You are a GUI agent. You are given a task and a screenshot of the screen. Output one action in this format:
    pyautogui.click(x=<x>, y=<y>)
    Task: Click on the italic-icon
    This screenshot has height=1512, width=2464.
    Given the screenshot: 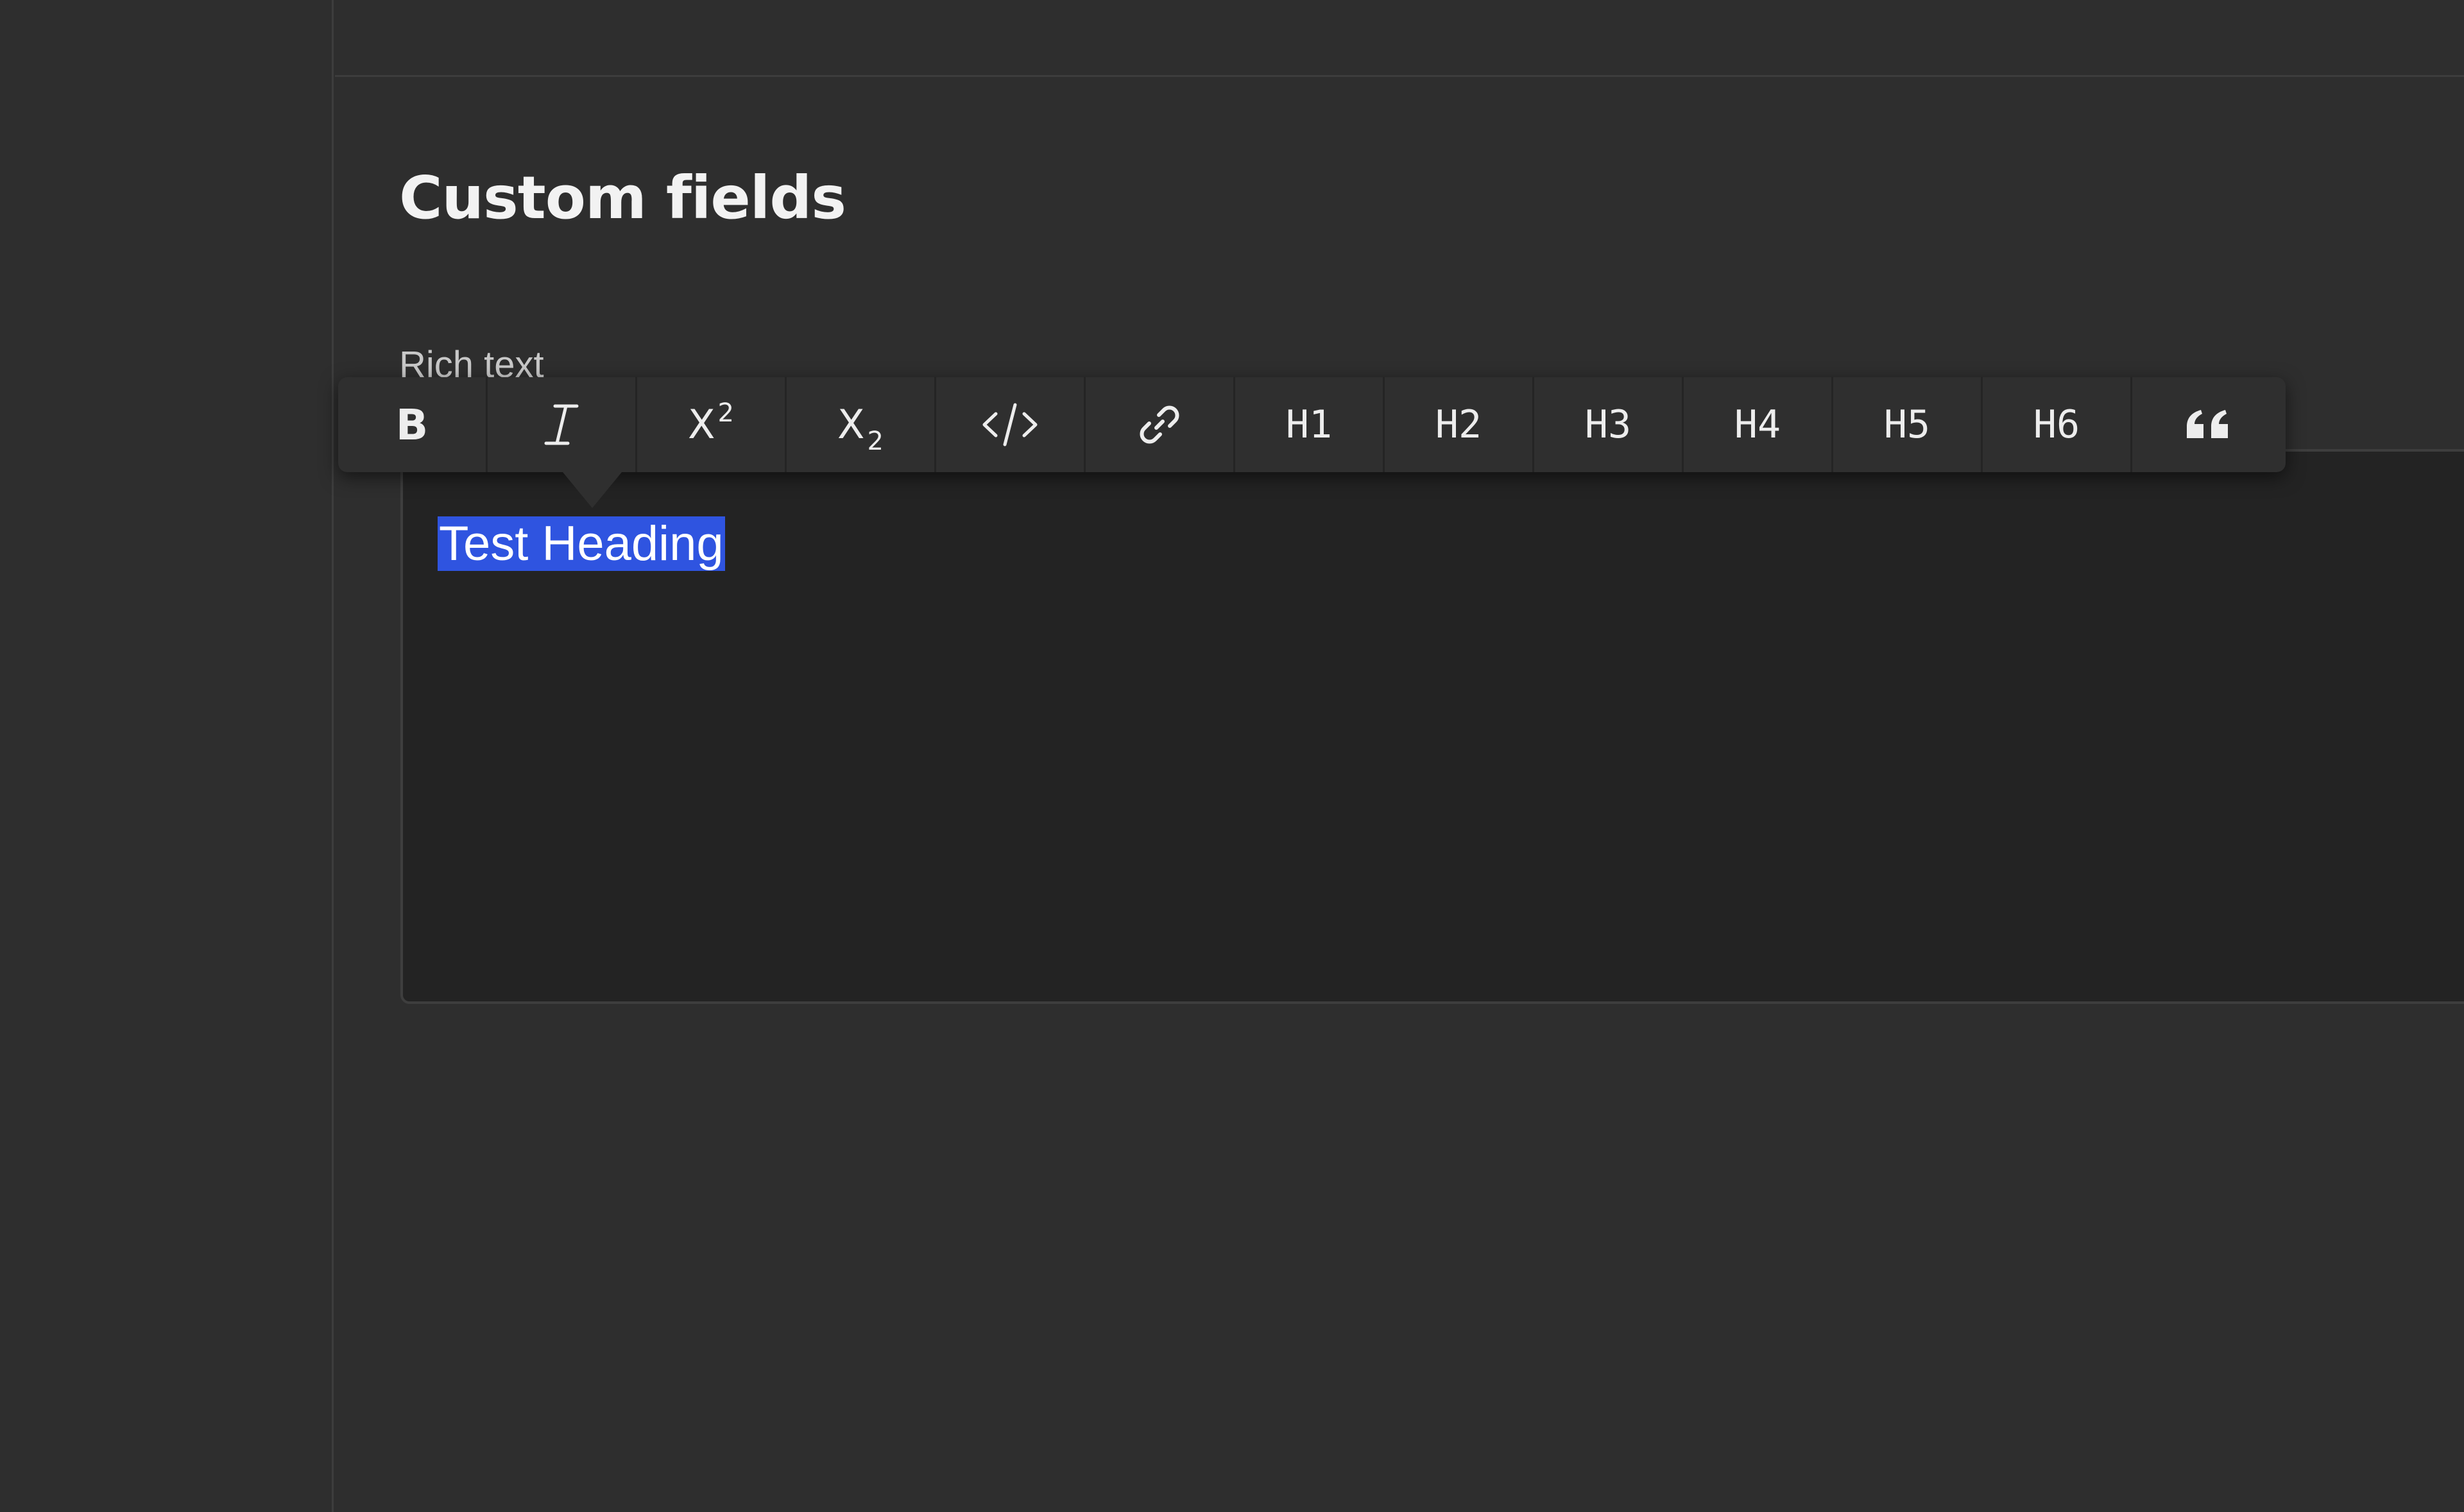 What is the action you would take?
    pyautogui.click(x=561, y=425)
    